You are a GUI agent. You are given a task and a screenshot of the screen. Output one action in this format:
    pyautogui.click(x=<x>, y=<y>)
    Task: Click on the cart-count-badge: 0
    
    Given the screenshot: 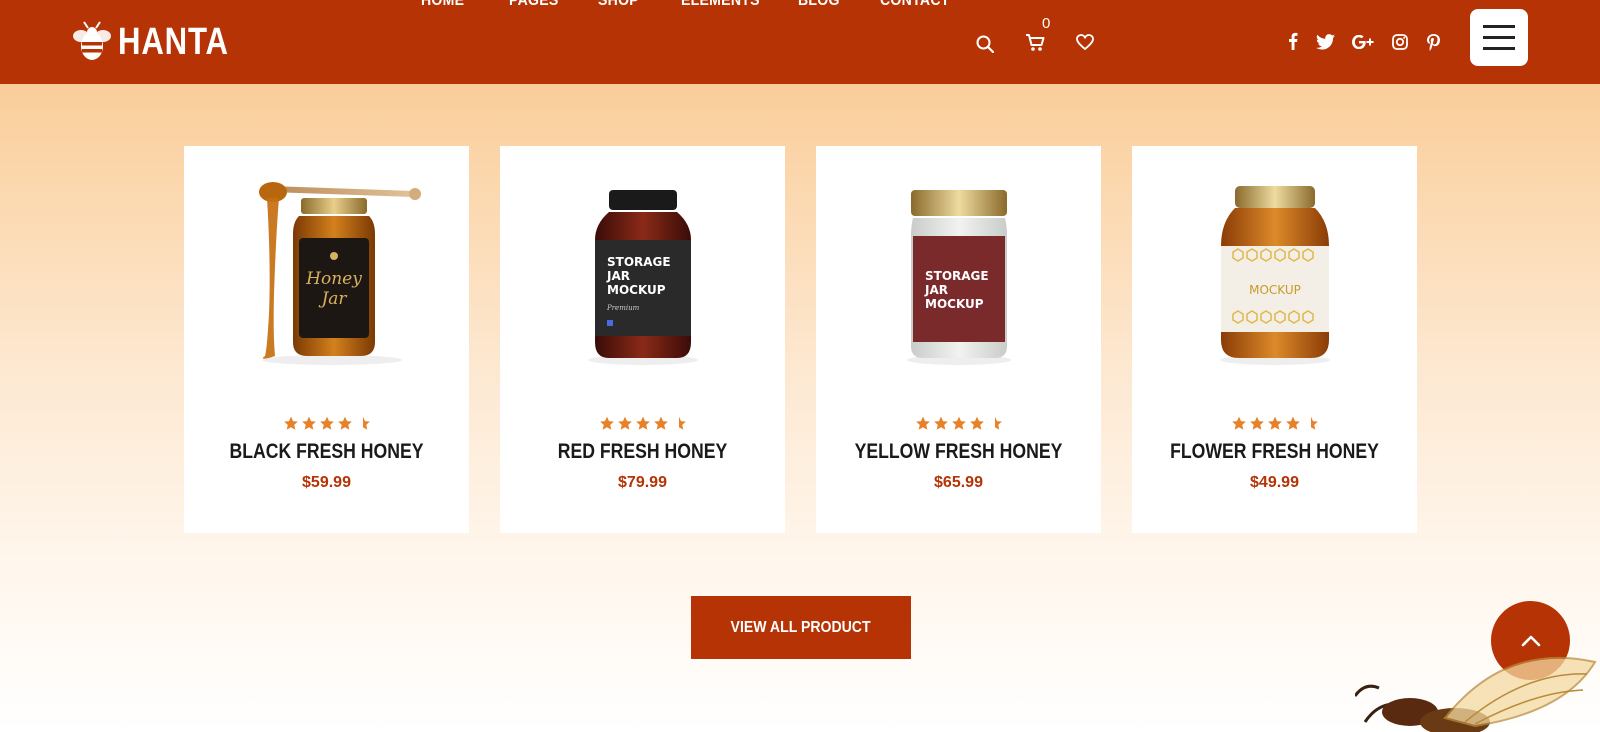 What is the action you would take?
    pyautogui.click(x=1046, y=23)
    